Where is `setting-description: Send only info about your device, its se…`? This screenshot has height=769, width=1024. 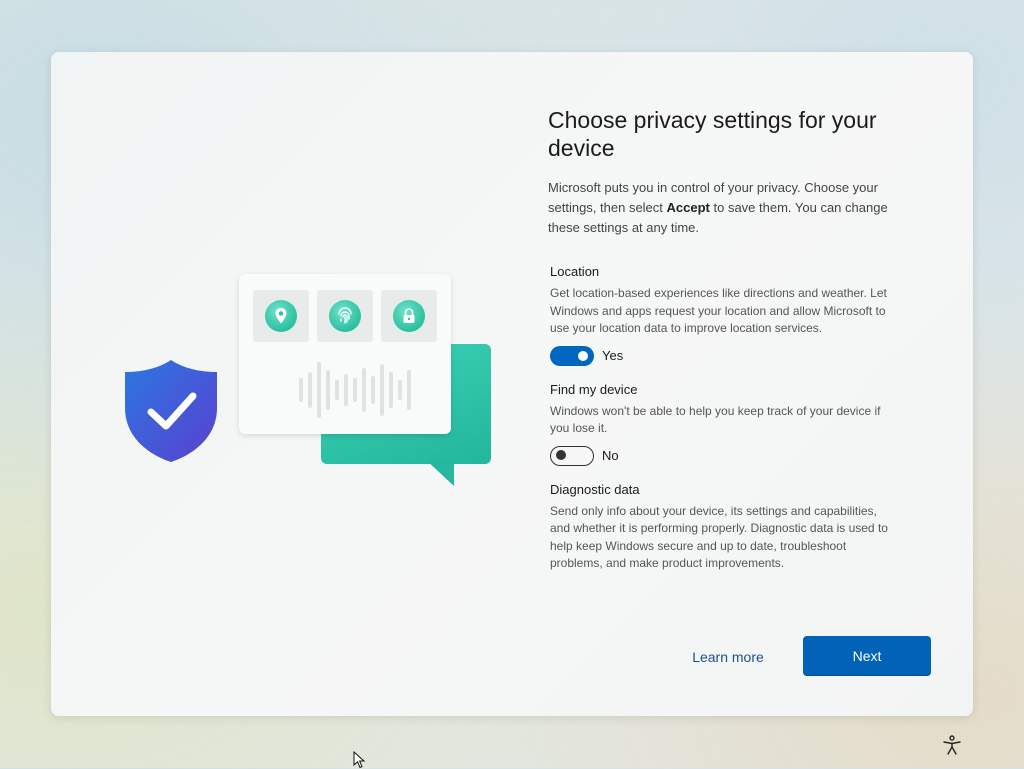
setting-description: Send only info about your device, its se… is located at coordinates (719, 537).